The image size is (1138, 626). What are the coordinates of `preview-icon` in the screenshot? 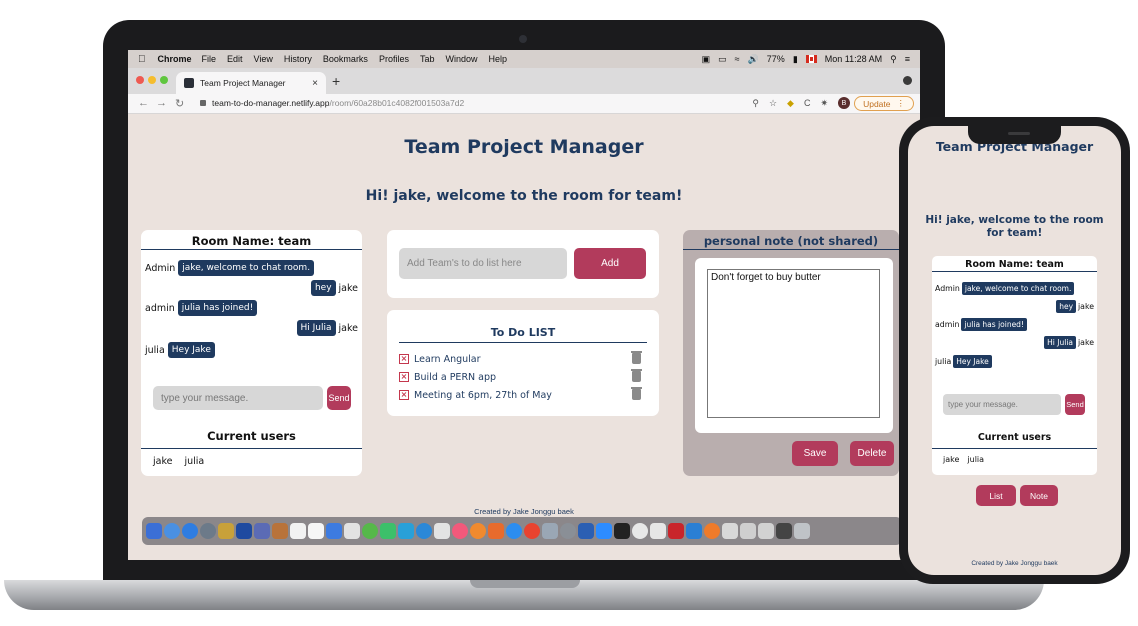 It's located at (550, 531).